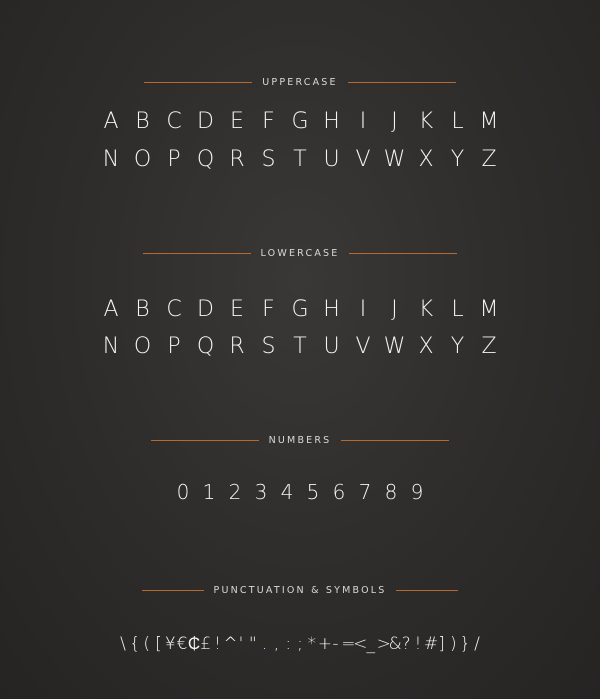 The image size is (600, 699). What do you see at coordinates (264, 644) in the screenshot?
I see `glyph-specimen: .` at bounding box center [264, 644].